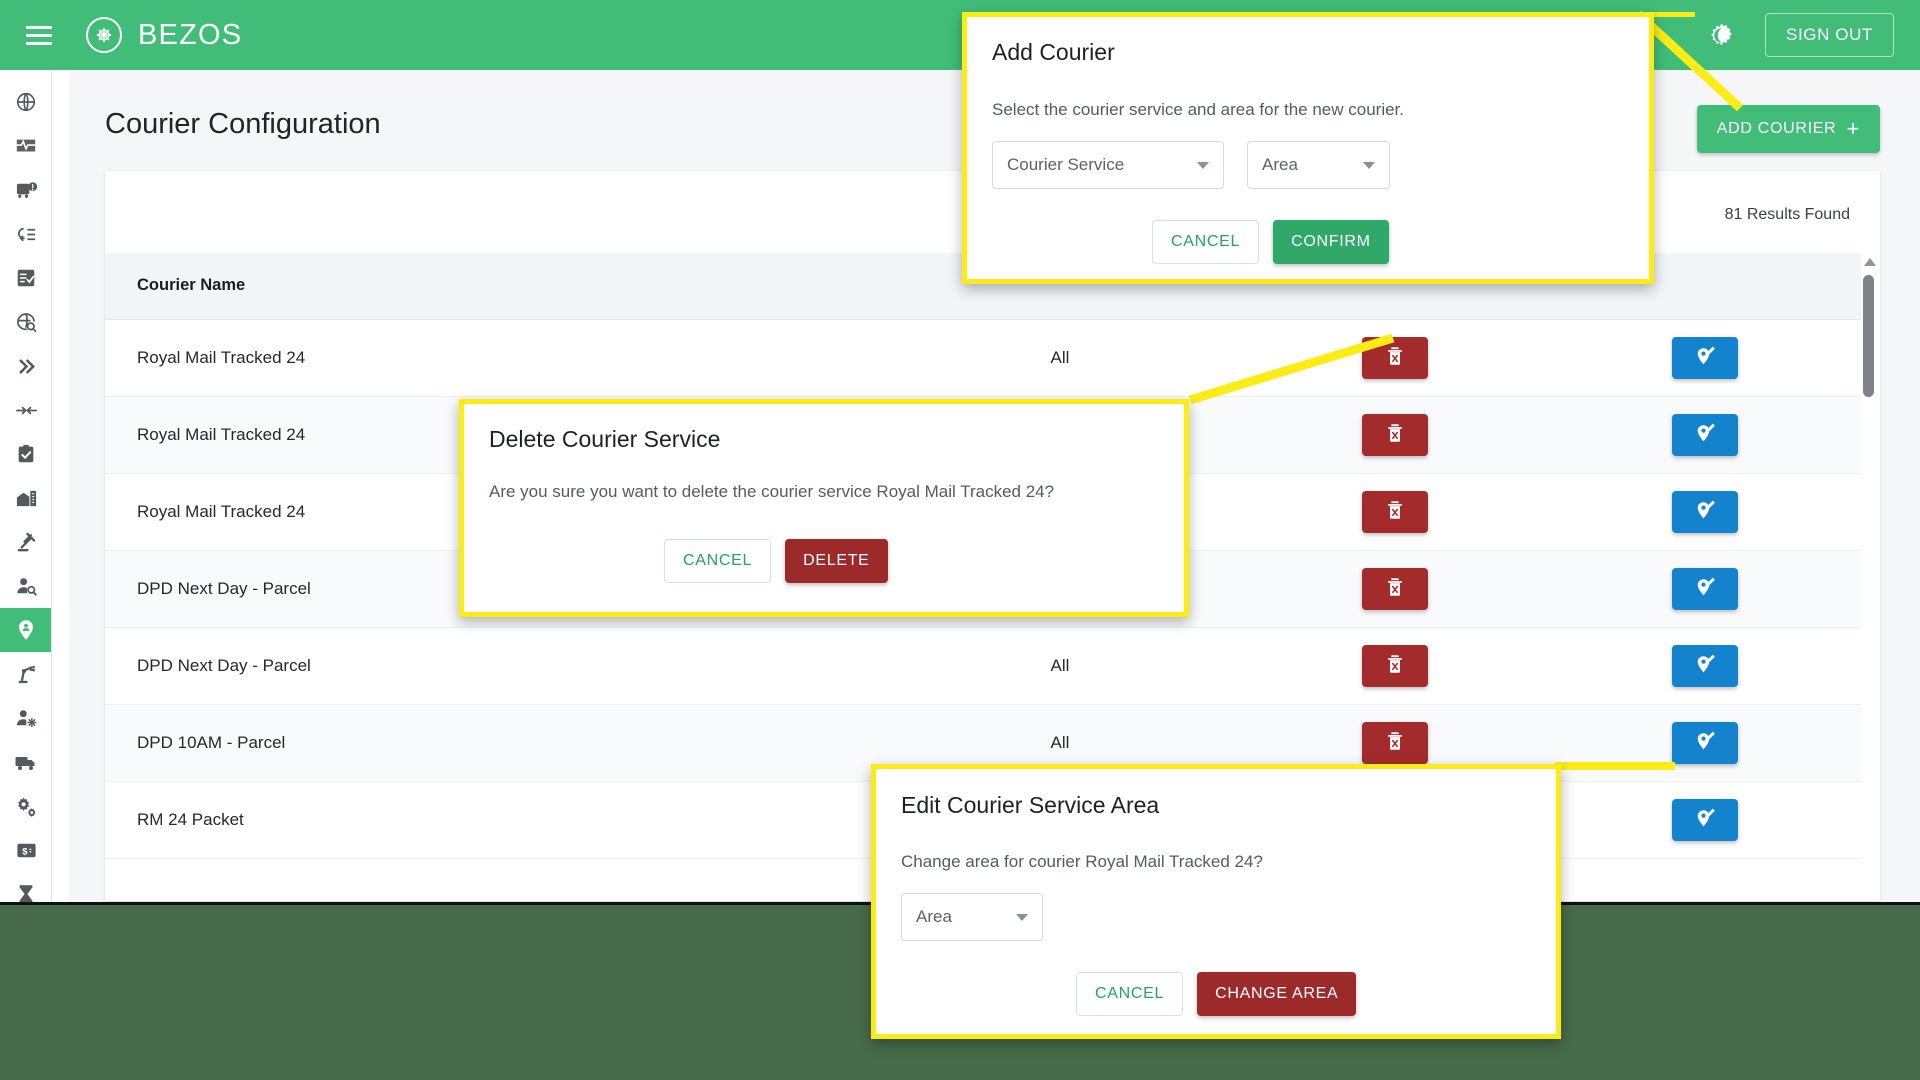  Describe the element at coordinates (1318, 165) in the screenshot. I see `area-select: Area` at that location.